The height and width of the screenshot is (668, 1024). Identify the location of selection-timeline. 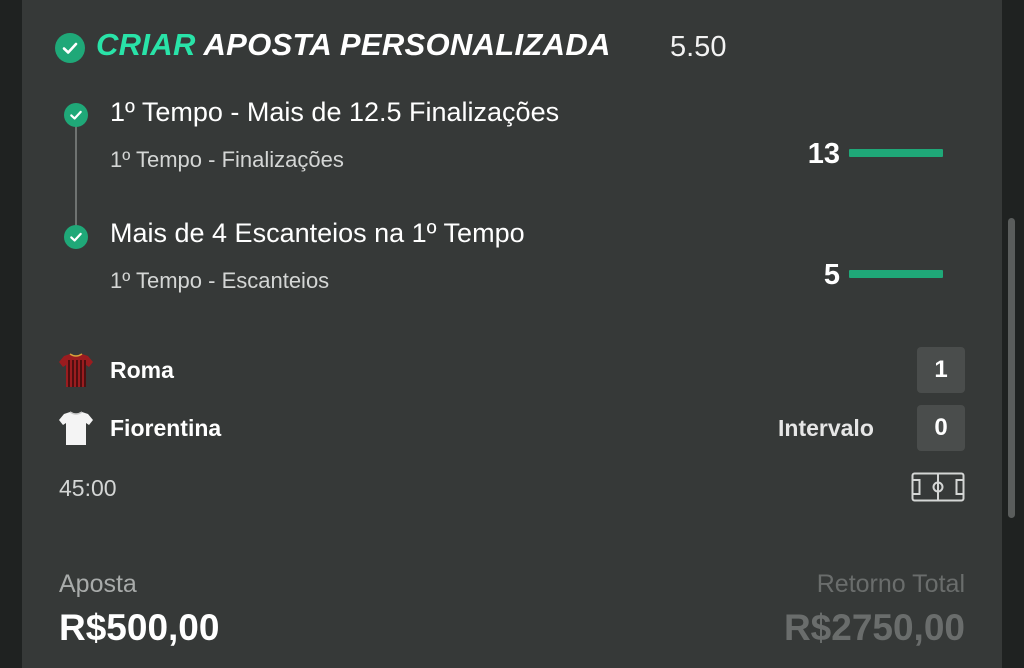
(76, 176).